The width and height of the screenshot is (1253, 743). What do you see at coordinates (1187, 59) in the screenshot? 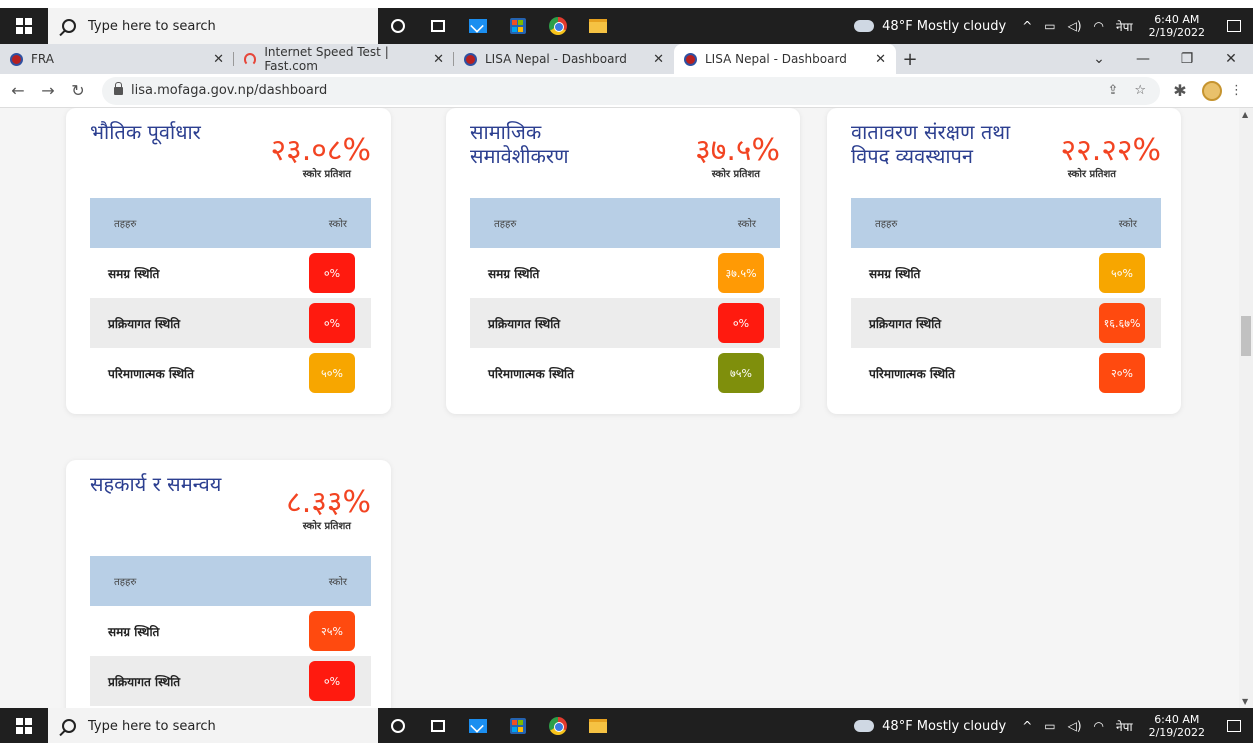
I see `restore-button: ❐` at bounding box center [1187, 59].